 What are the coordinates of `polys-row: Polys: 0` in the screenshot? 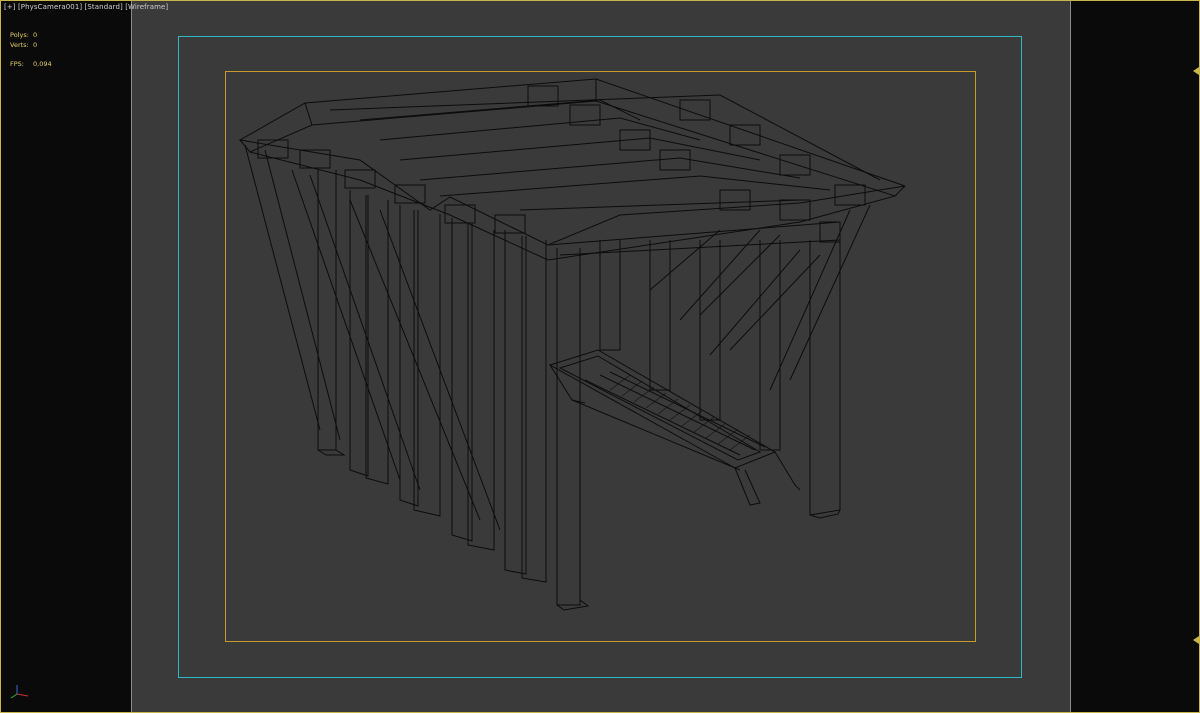 It's located at (31, 36).